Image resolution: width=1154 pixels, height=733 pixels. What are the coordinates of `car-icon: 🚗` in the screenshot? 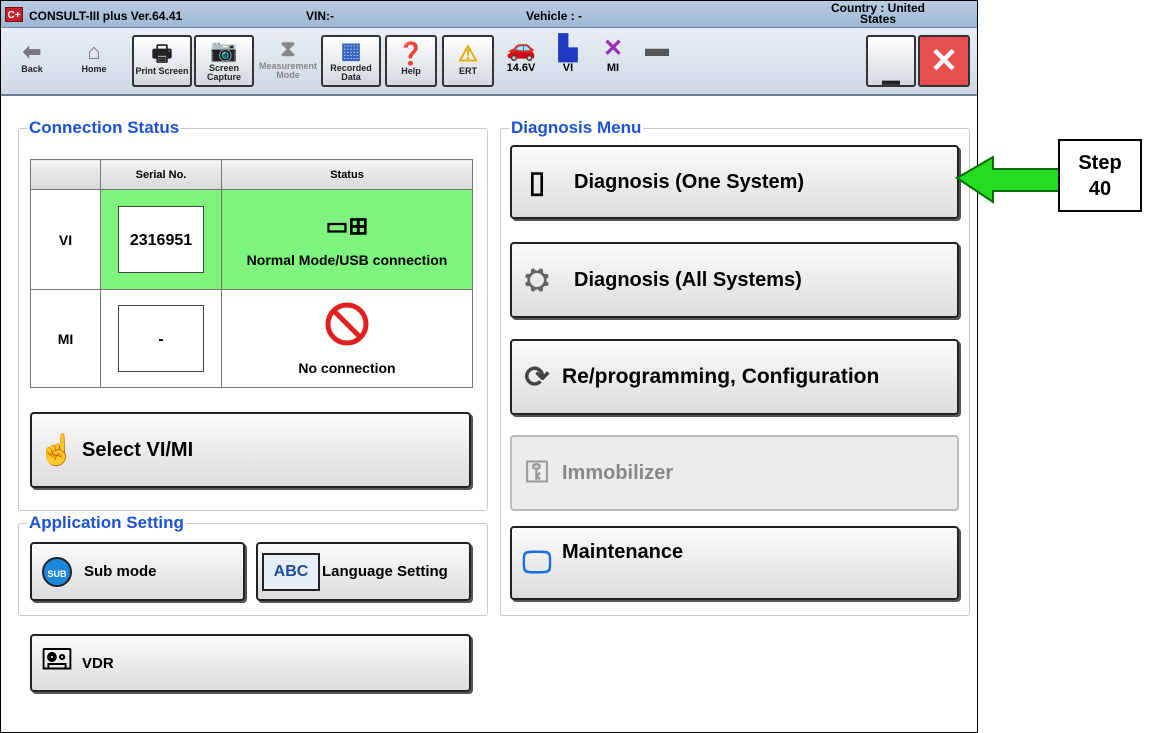 It's located at (521, 48).